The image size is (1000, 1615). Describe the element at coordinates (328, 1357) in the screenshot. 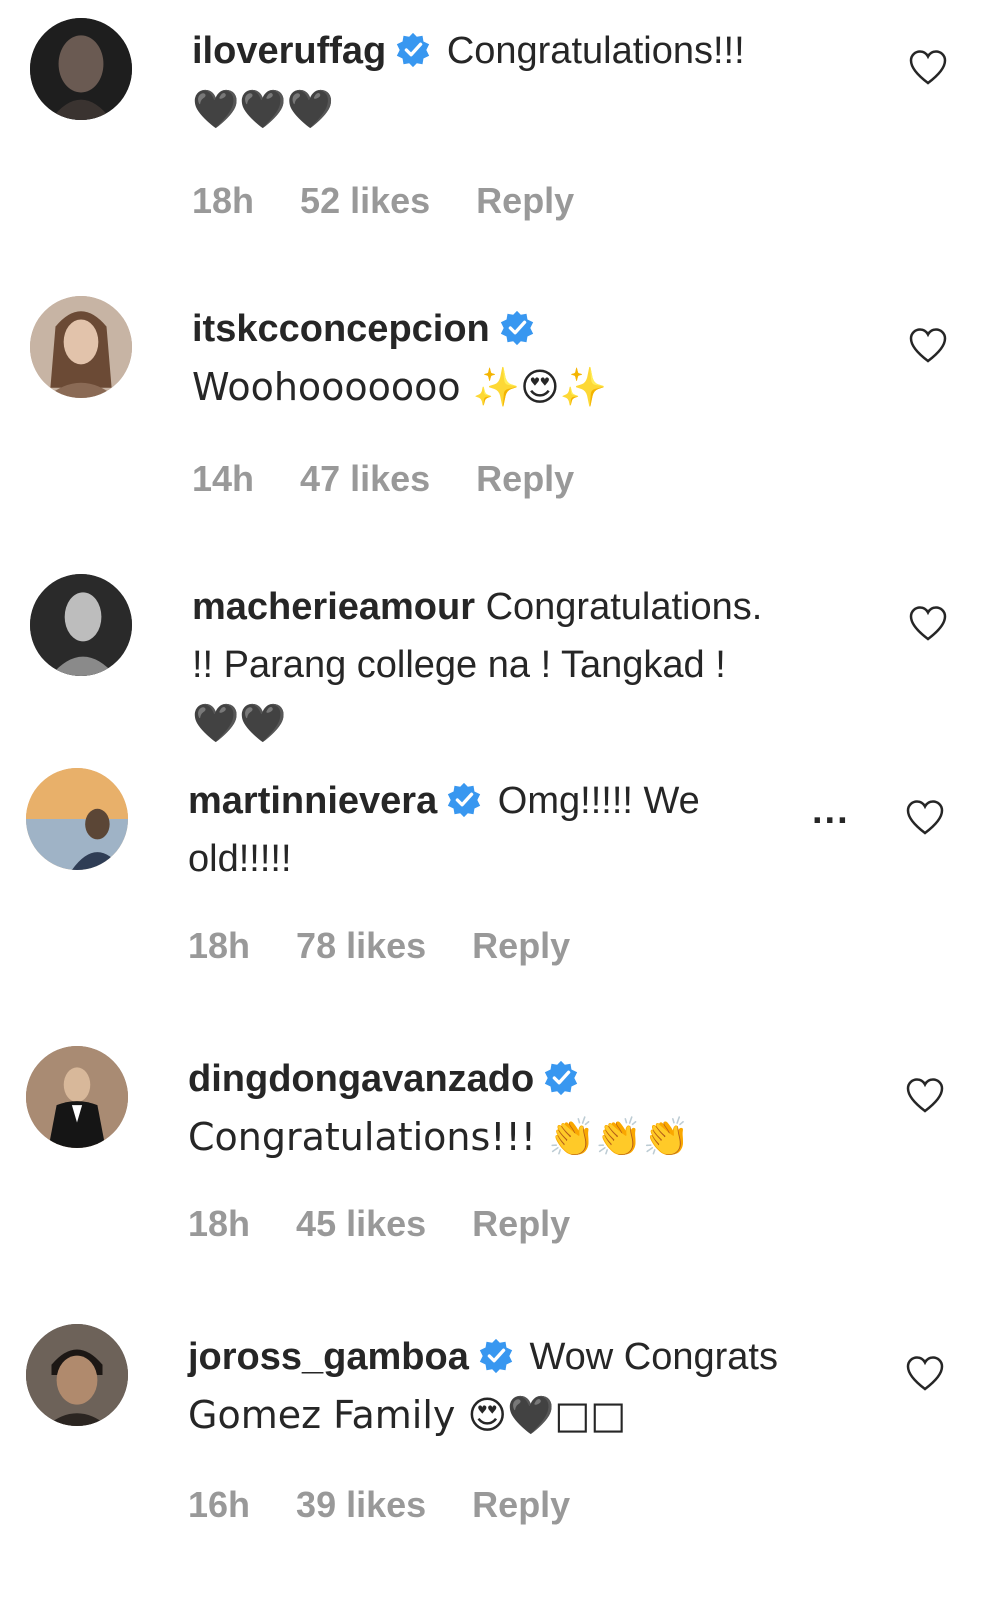

I see `comment-username: joross_gamboa` at that location.